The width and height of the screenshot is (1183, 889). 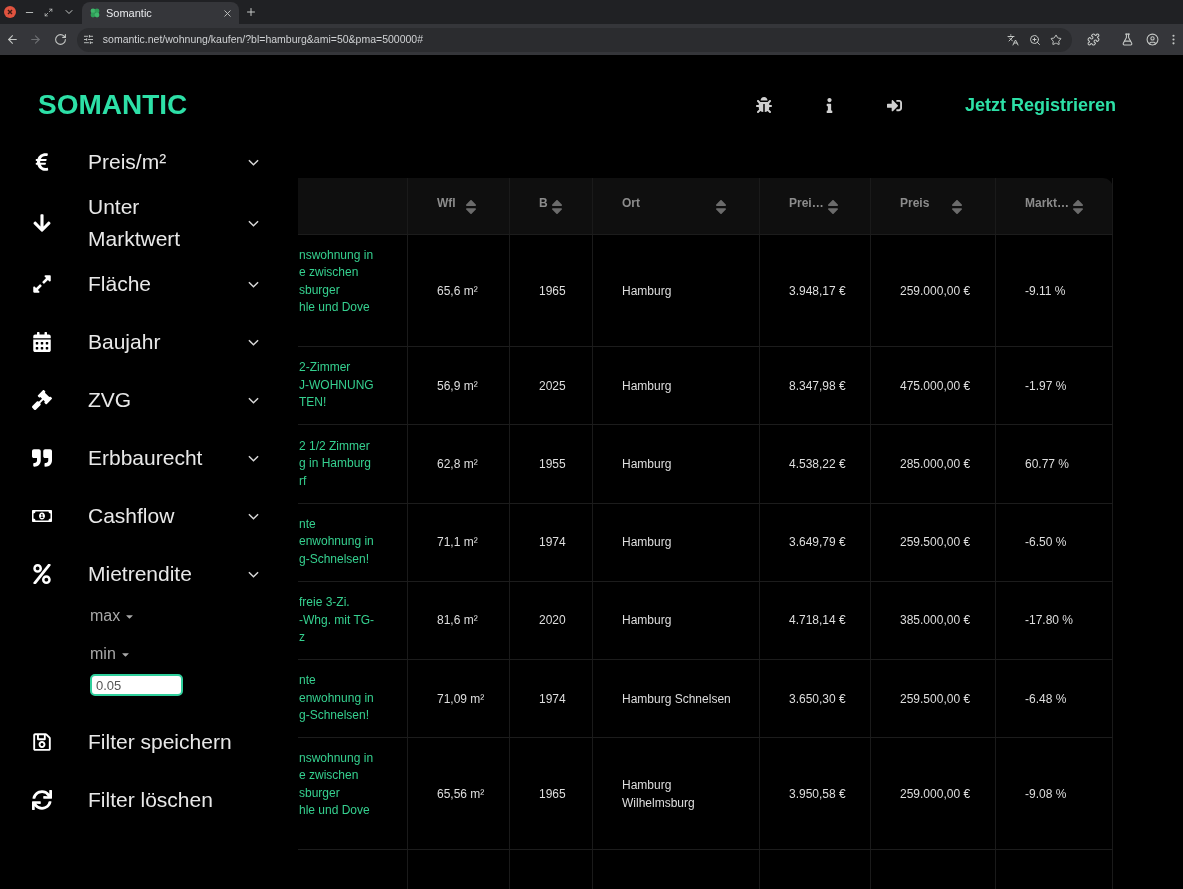 I want to click on table-cell-text: 56,9 m², so click(x=457, y=386).